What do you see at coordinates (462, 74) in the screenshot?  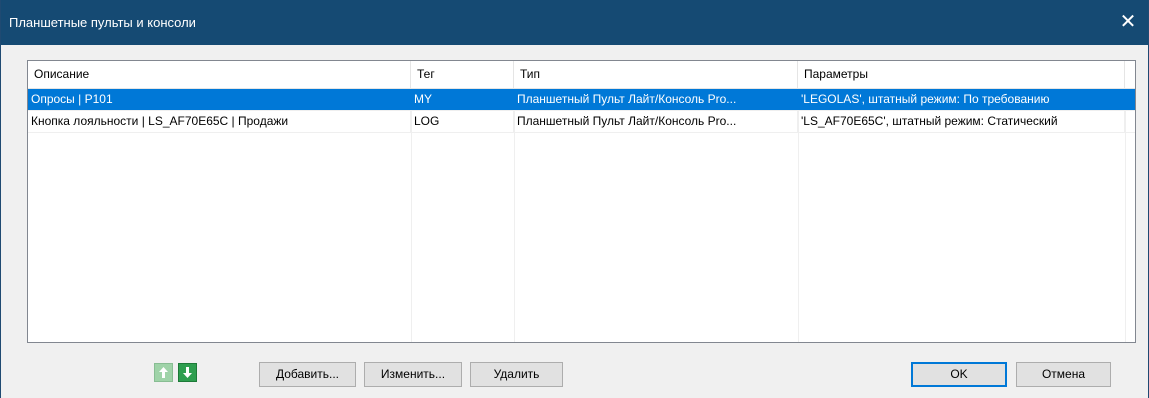 I see `column-header-tag: Тег` at bounding box center [462, 74].